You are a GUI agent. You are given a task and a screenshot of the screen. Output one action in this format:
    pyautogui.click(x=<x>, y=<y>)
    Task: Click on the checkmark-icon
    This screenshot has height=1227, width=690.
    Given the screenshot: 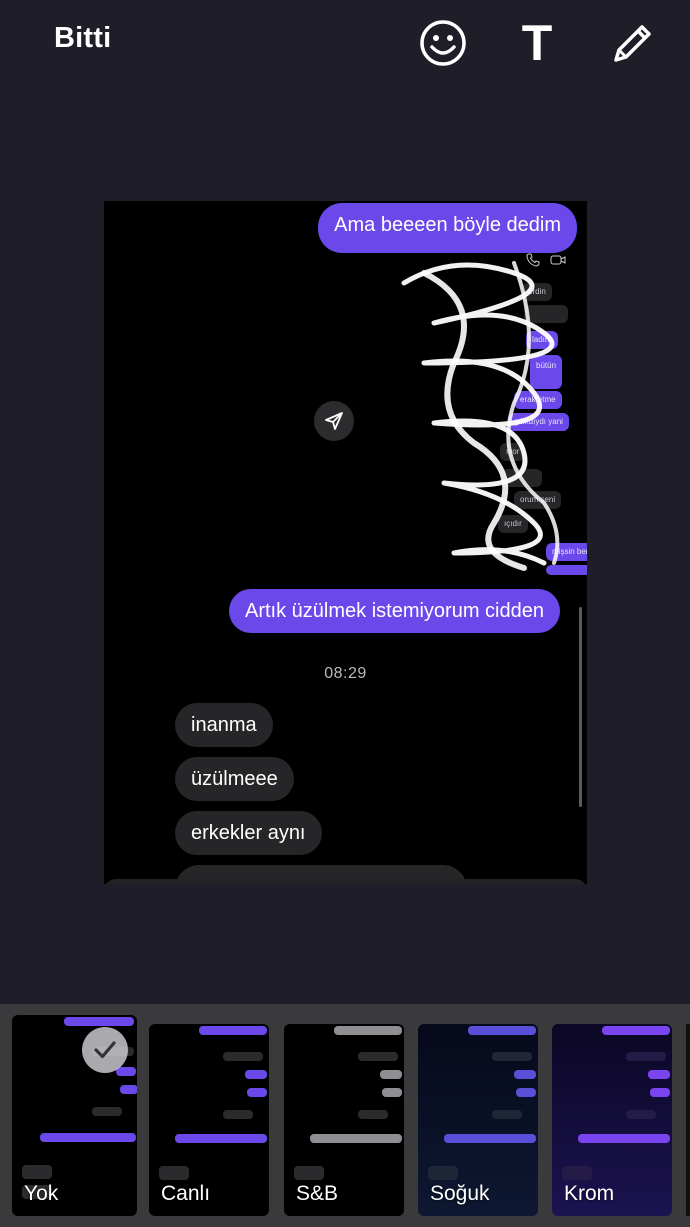 What is the action you would take?
    pyautogui.click(x=105, y=1050)
    